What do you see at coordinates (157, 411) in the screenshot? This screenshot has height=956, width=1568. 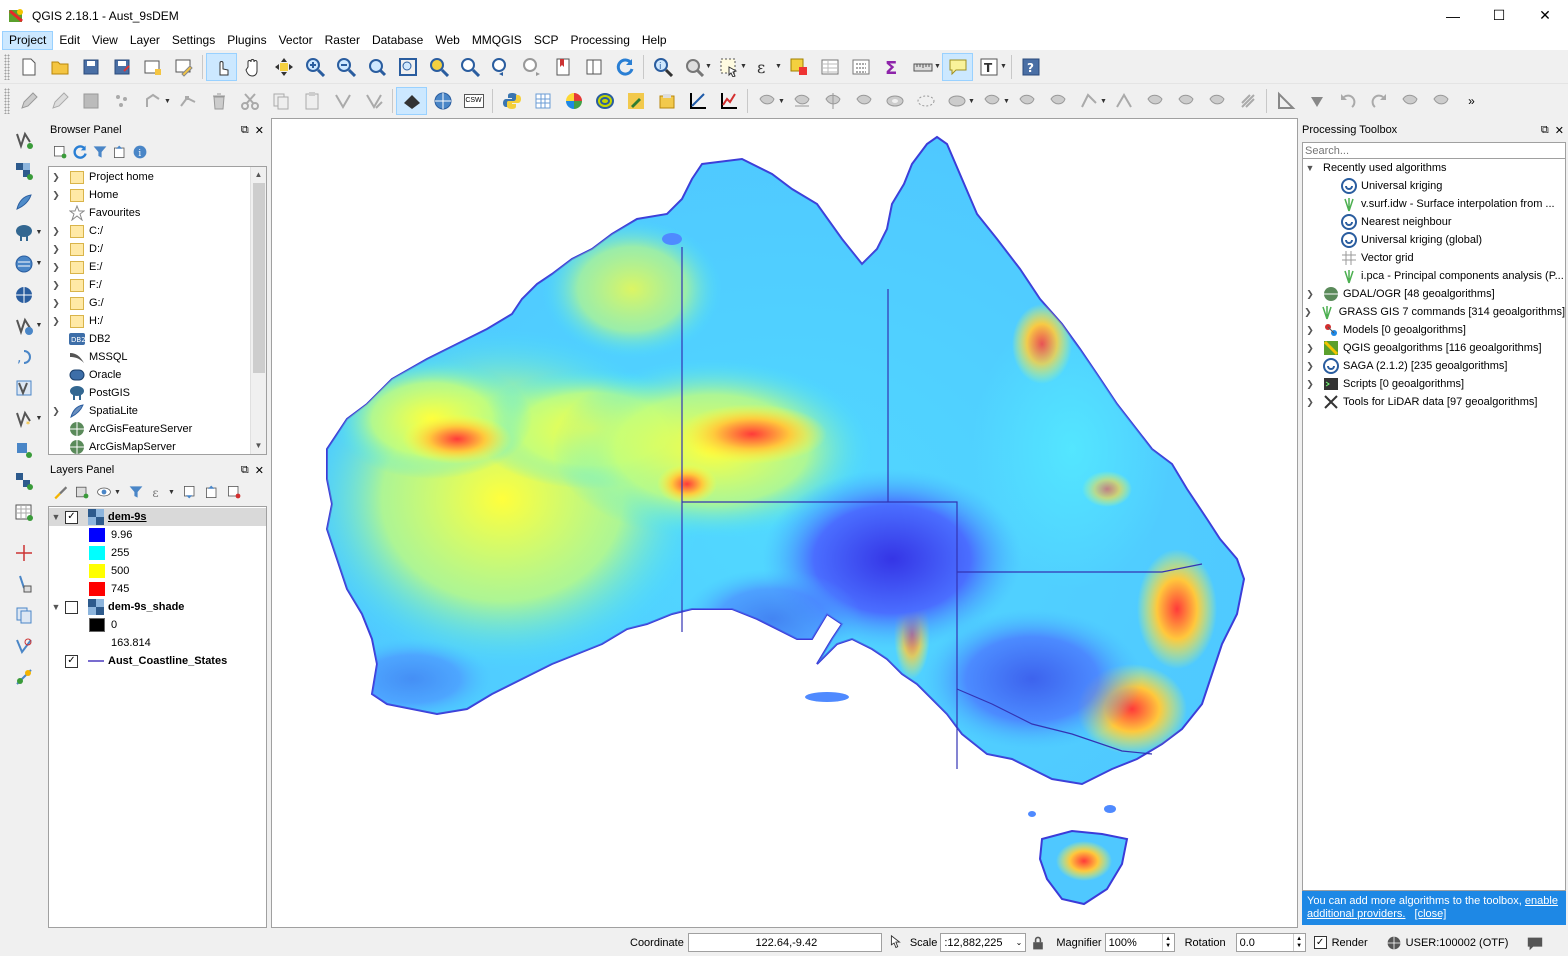 I see `browser-item: ❯ SpatiaLite` at bounding box center [157, 411].